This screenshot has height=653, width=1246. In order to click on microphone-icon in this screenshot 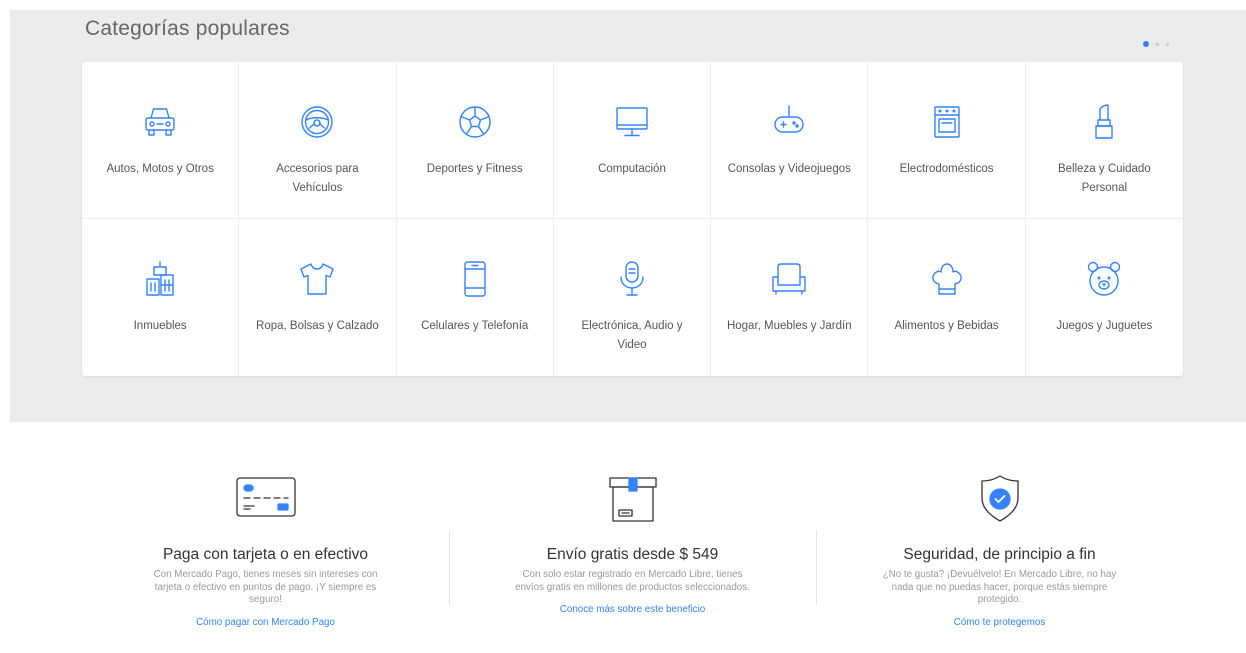, I will do `click(632, 279)`.